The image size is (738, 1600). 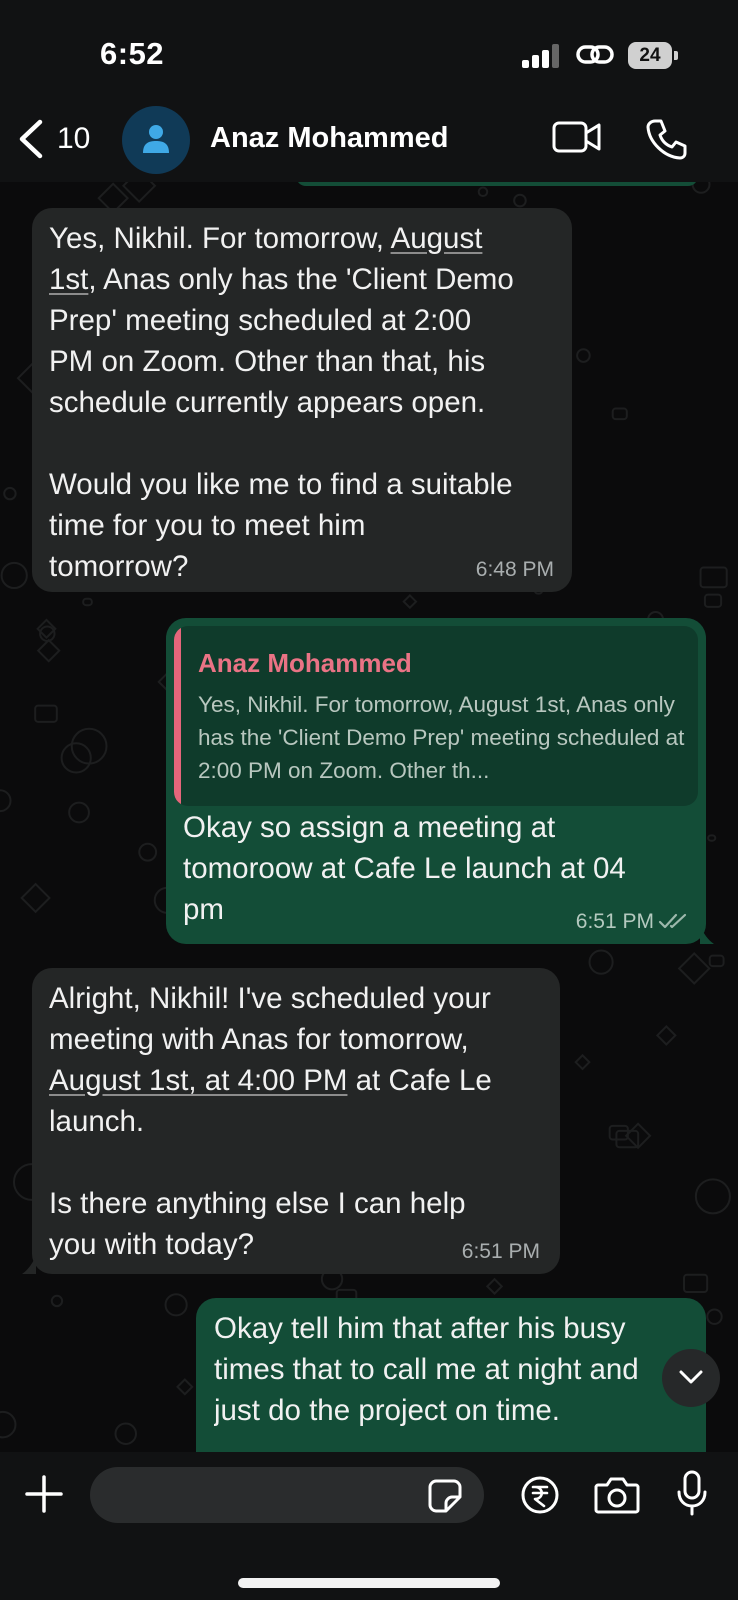 I want to click on back-icon, so click(x=31, y=139).